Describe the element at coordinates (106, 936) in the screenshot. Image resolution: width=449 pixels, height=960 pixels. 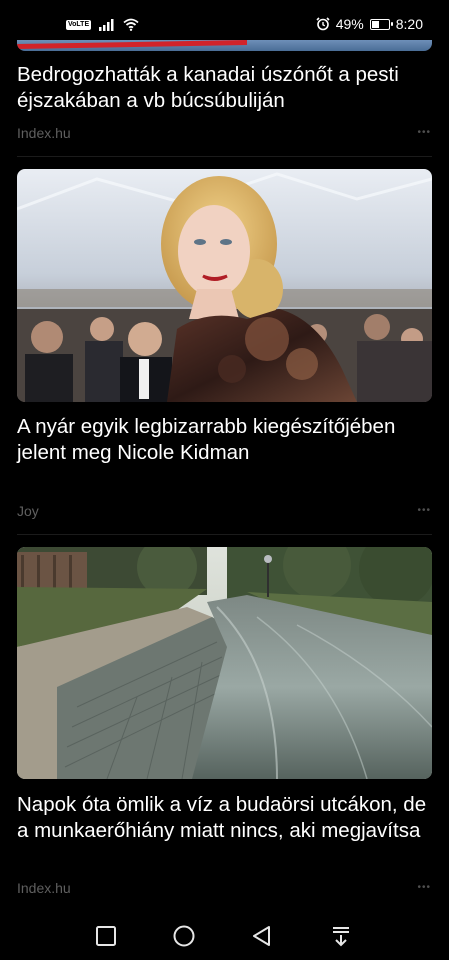
I see `recent-apps-icon` at that location.